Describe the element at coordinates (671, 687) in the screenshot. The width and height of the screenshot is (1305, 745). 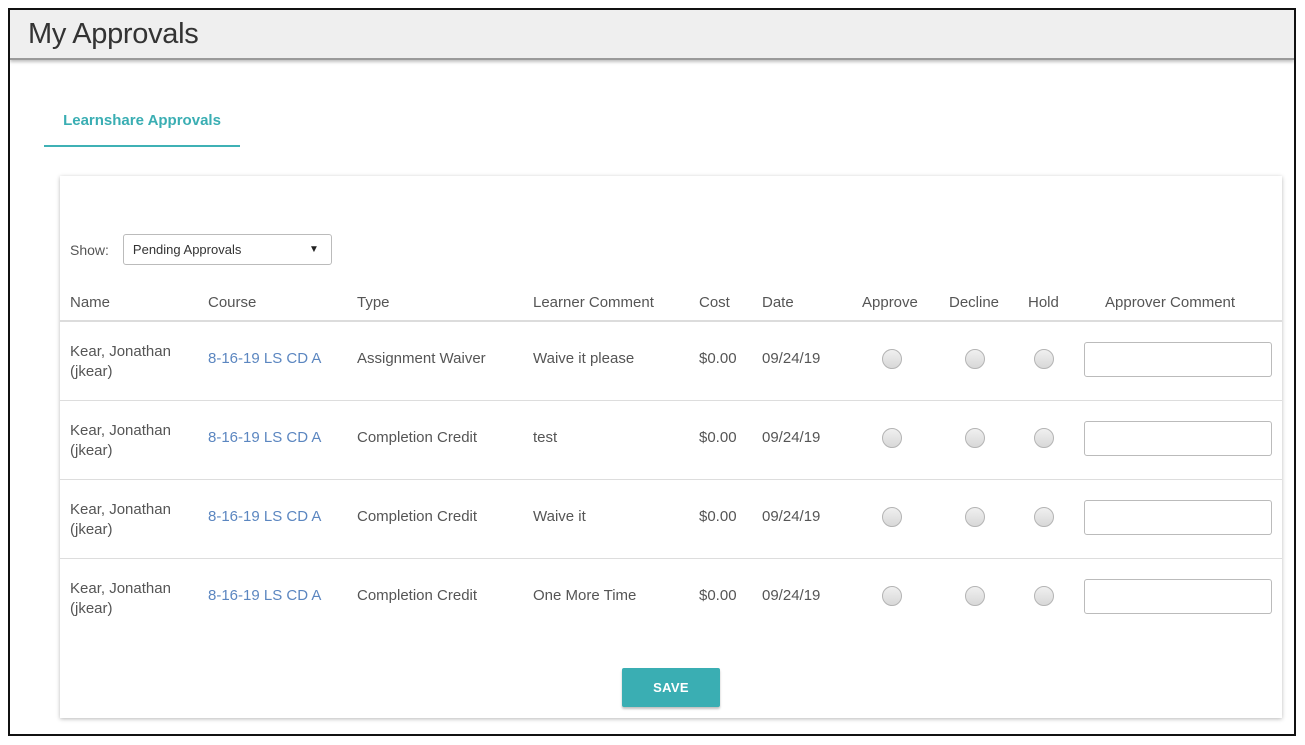
I see `save-button: SAVE` at that location.